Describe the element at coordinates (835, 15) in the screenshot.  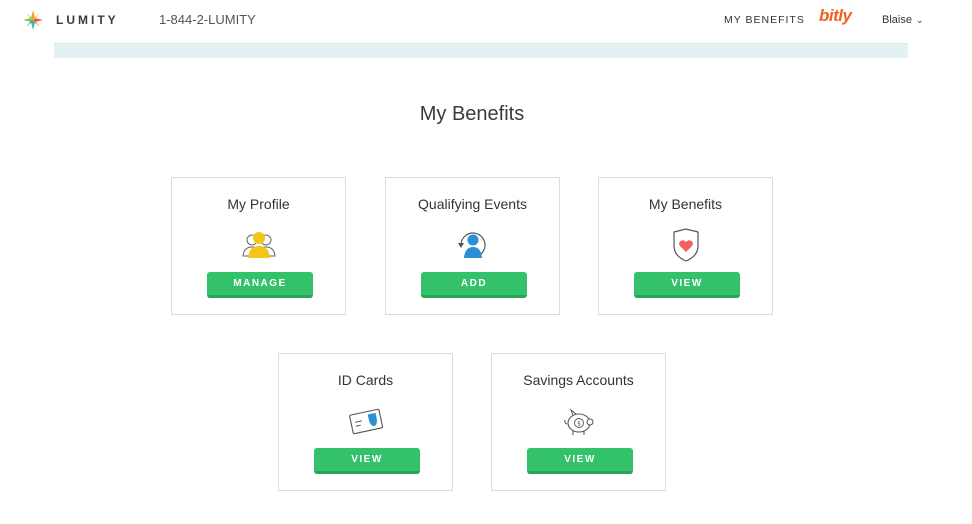
I see `bitly-logo: bitly` at that location.